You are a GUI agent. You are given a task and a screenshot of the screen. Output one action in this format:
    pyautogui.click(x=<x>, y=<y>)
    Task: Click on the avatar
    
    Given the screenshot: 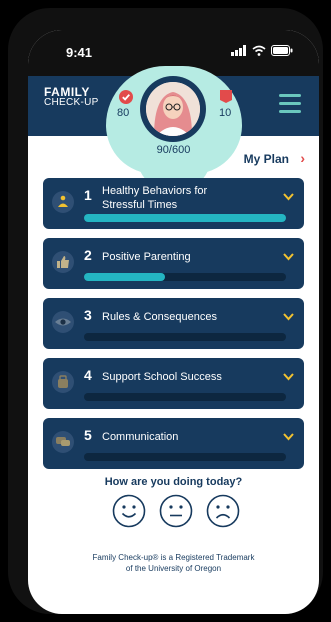 What is the action you would take?
    pyautogui.click(x=173, y=109)
    